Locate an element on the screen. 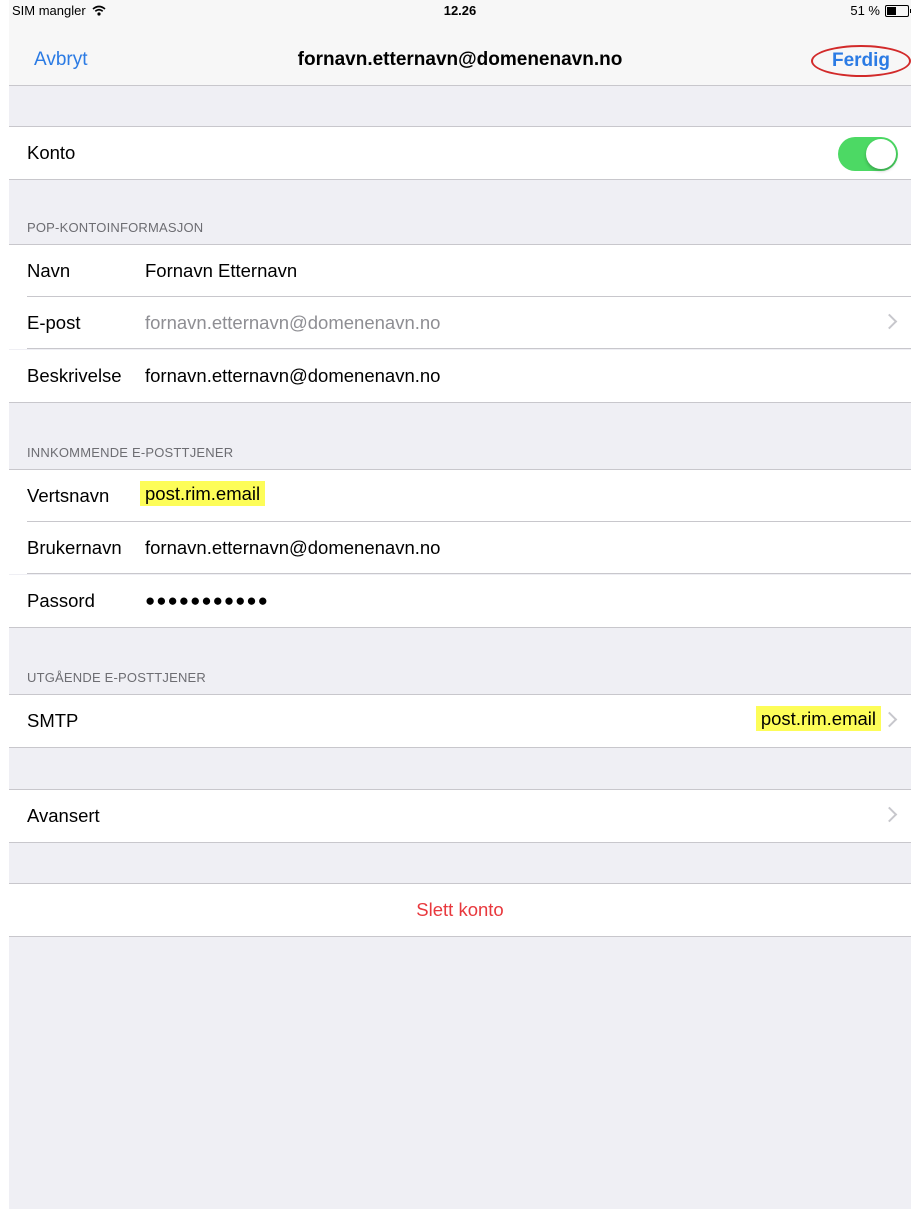  done-button: Ferdig is located at coordinates (861, 61).